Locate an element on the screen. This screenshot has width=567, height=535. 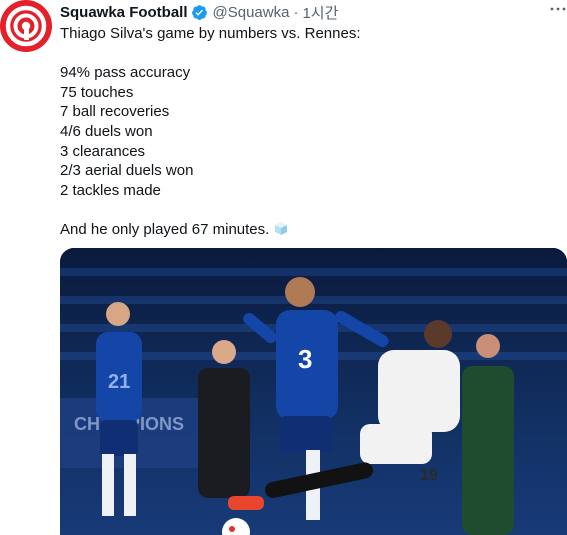
tweet-line: 75 touches is located at coordinates (97, 92).